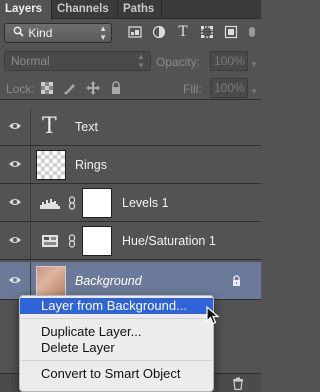 The width and height of the screenshot is (320, 392). Describe the element at coordinates (50, 241) in the screenshot. I see `hue-saturation-adjustment-icon` at that location.